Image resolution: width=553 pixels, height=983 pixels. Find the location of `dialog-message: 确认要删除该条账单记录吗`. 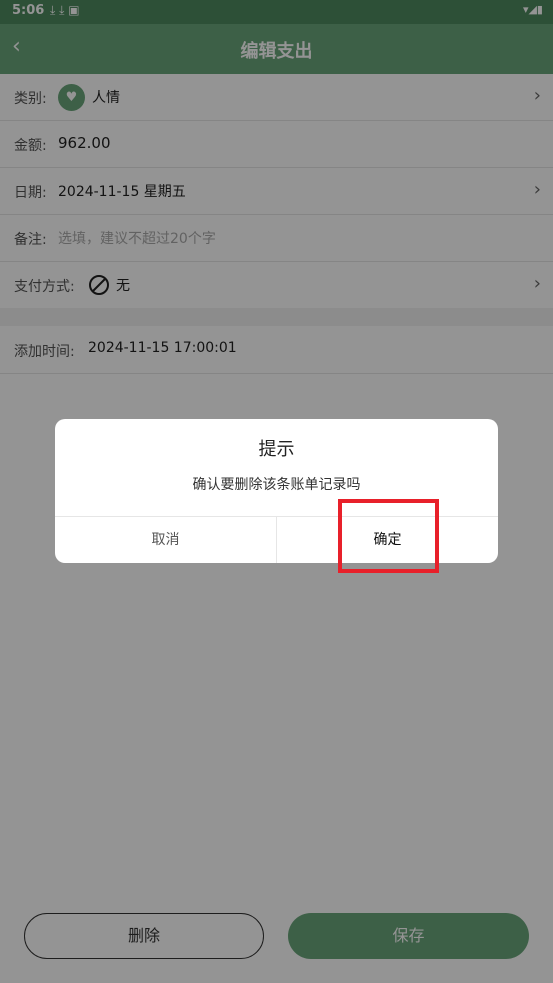

dialog-message: 确认要删除该条账单记录吗 is located at coordinates (276, 485).